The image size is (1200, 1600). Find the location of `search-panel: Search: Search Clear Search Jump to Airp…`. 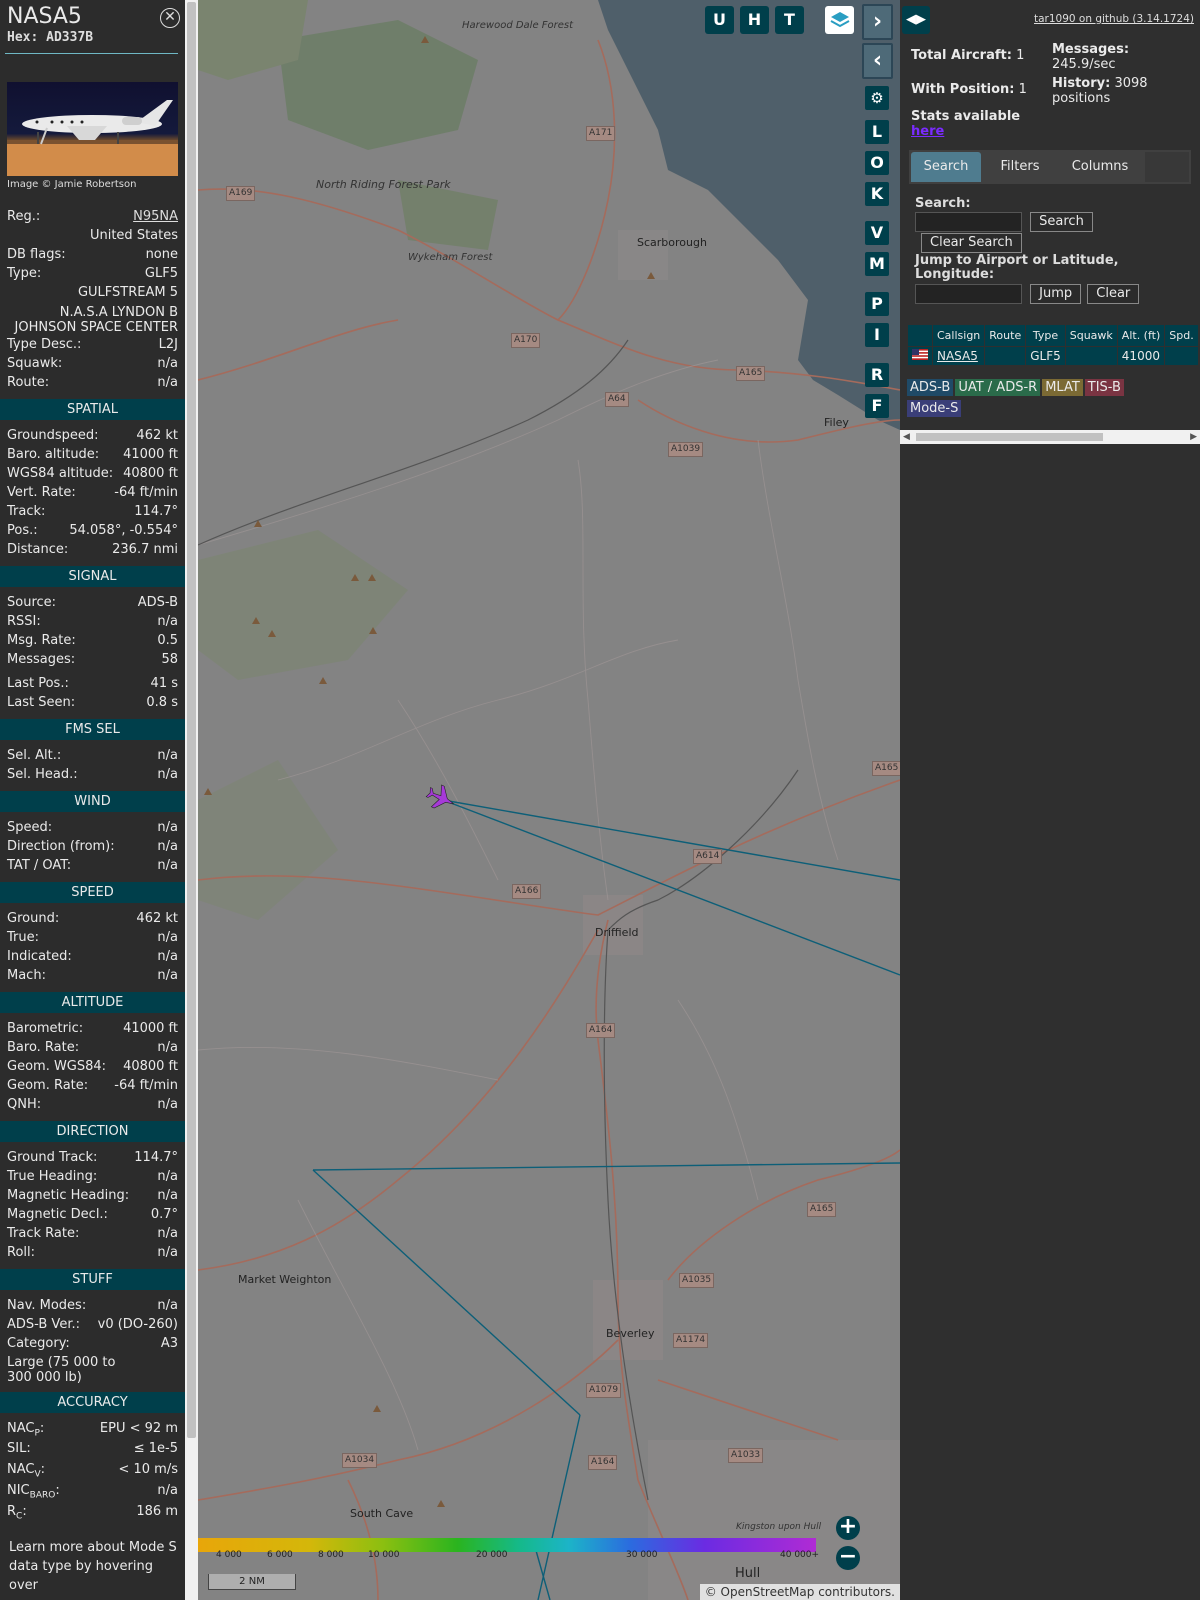

search-panel: Search: Search Clear Search Jump to Airp… is located at coordinates (1050, 250).